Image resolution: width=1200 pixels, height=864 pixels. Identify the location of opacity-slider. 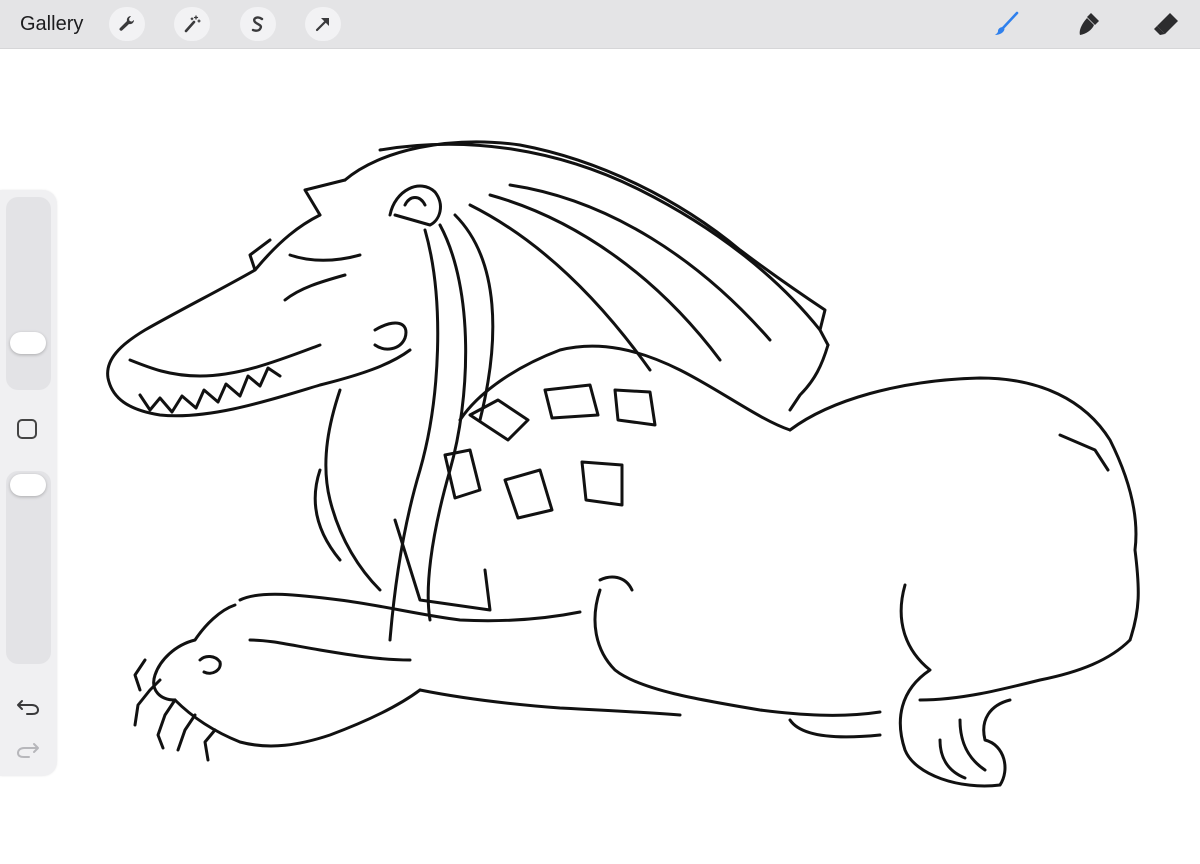
(28, 567).